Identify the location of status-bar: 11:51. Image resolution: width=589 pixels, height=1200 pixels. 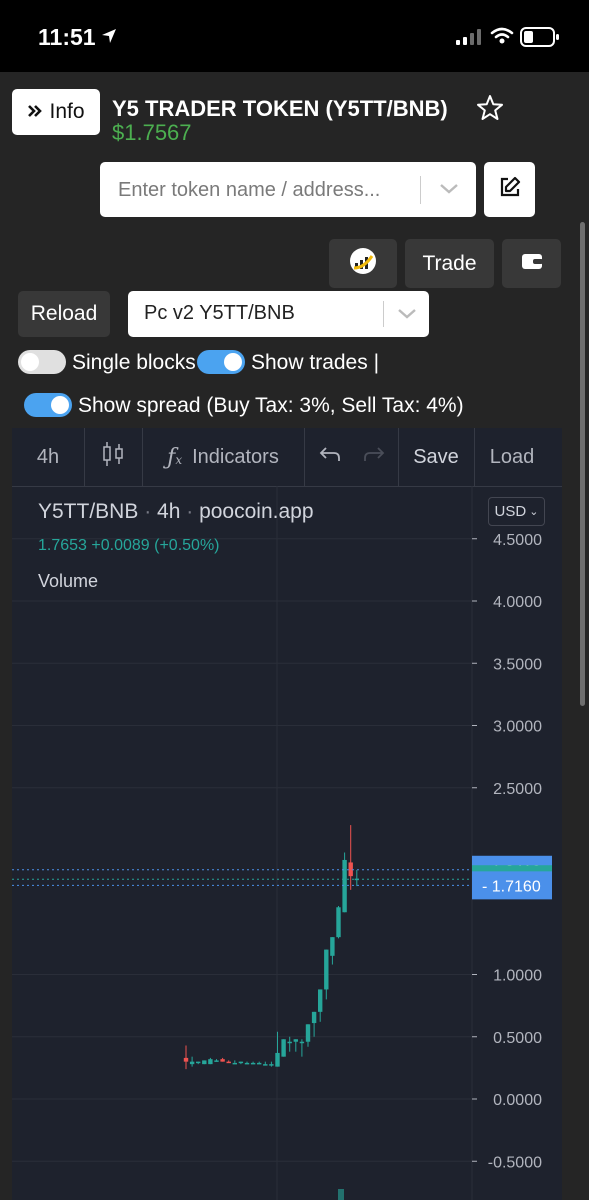
(294, 36).